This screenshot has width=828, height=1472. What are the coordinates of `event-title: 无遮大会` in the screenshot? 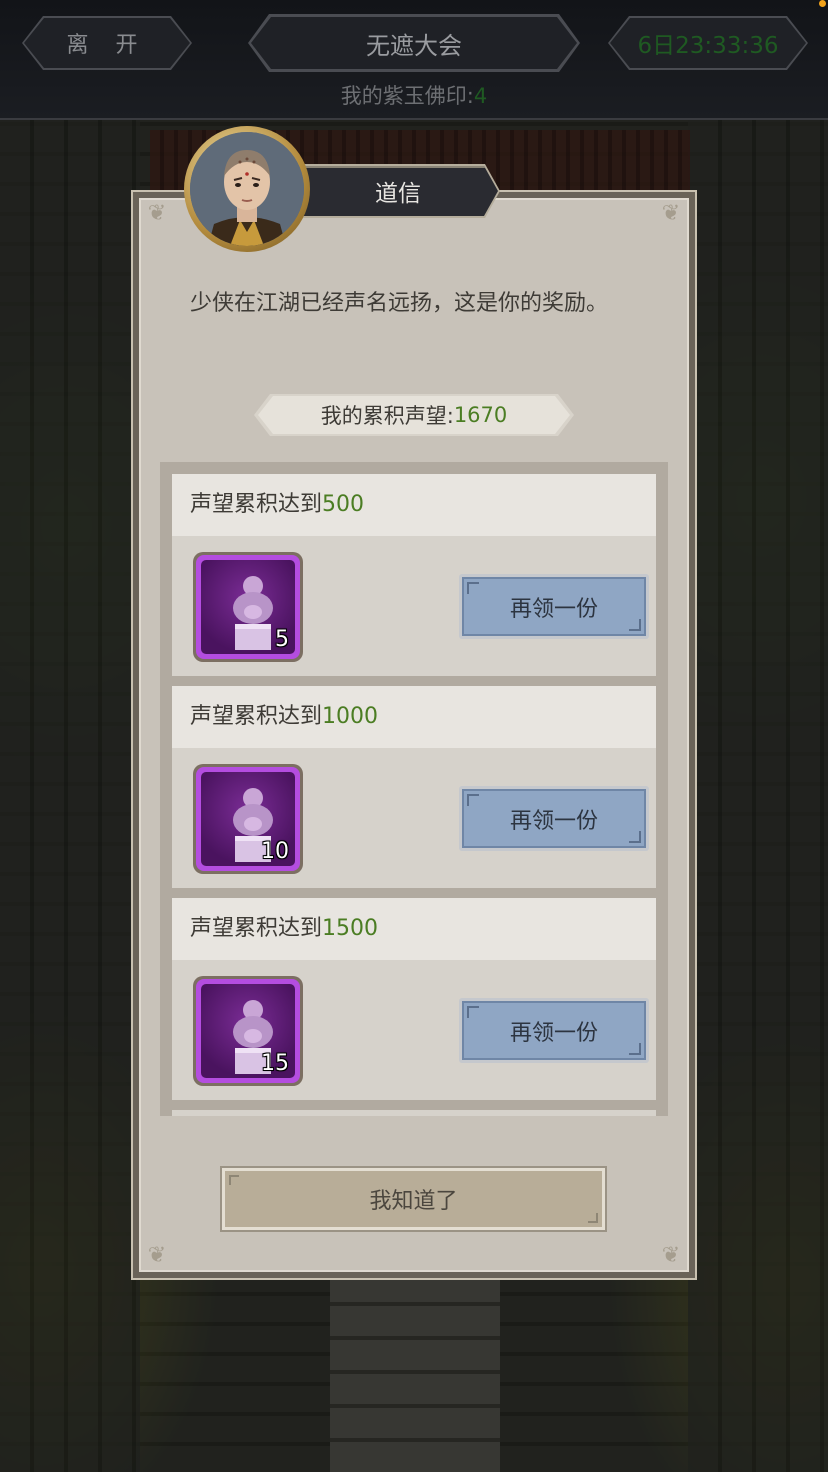 It's located at (414, 43).